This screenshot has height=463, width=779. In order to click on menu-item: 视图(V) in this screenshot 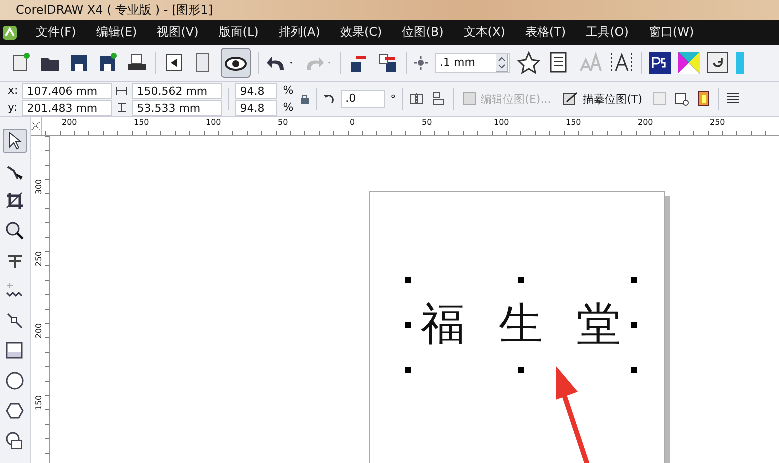, I will do `click(178, 32)`.